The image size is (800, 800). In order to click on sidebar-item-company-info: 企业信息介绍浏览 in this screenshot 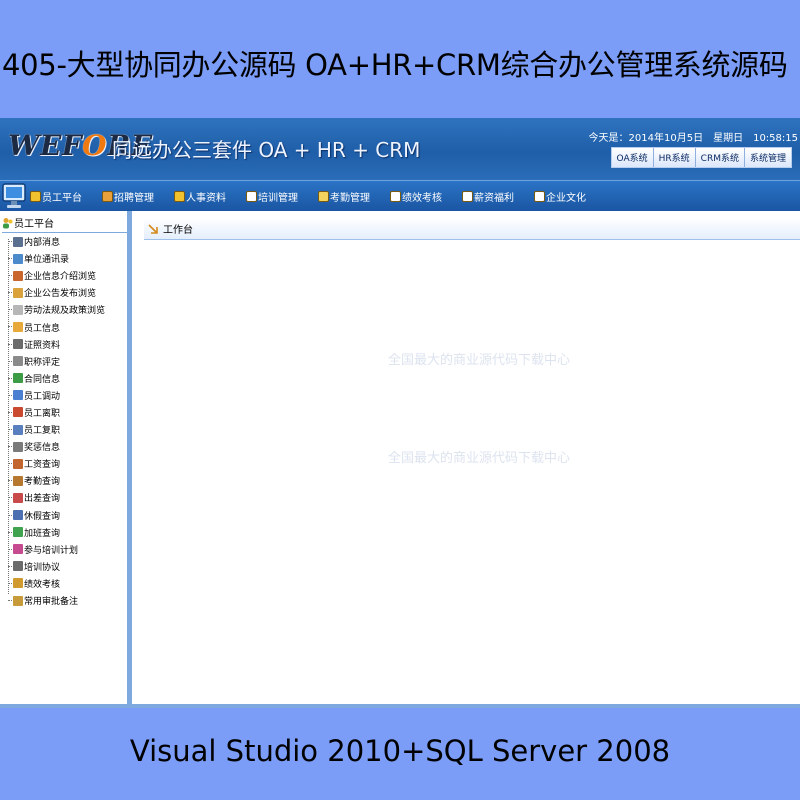, I will do `click(66, 275)`.